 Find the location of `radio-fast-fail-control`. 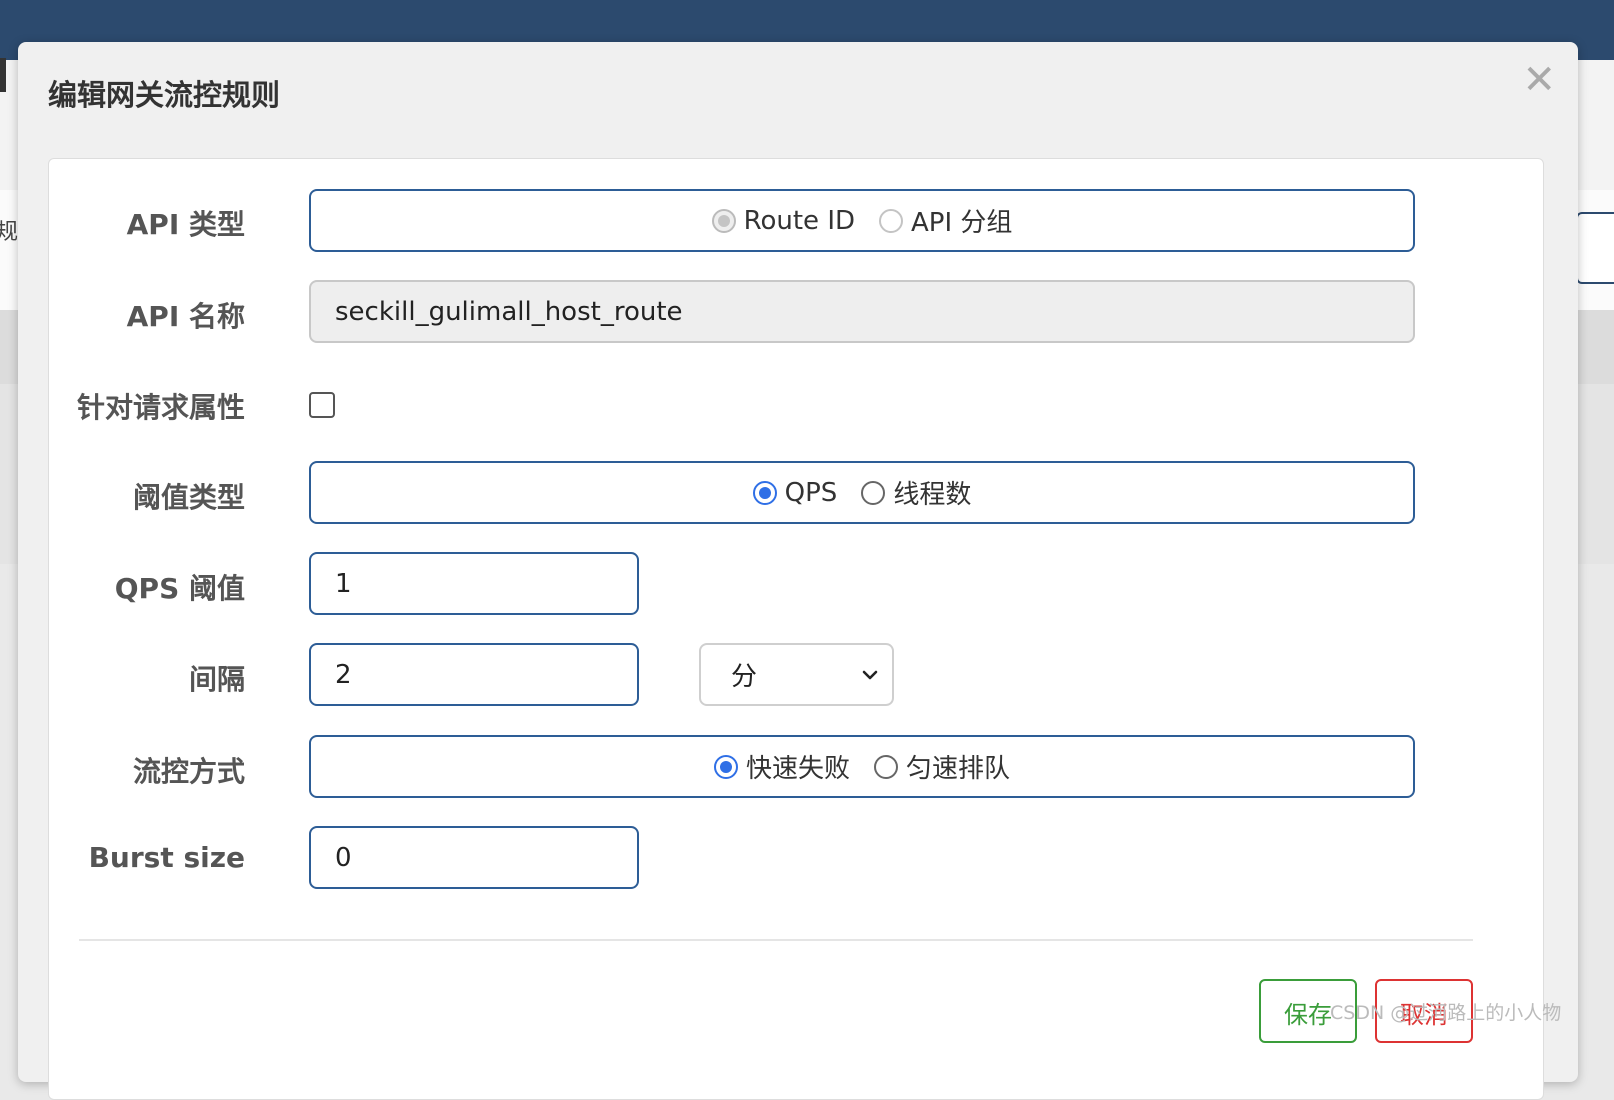

radio-fast-fail-control is located at coordinates (725, 766).